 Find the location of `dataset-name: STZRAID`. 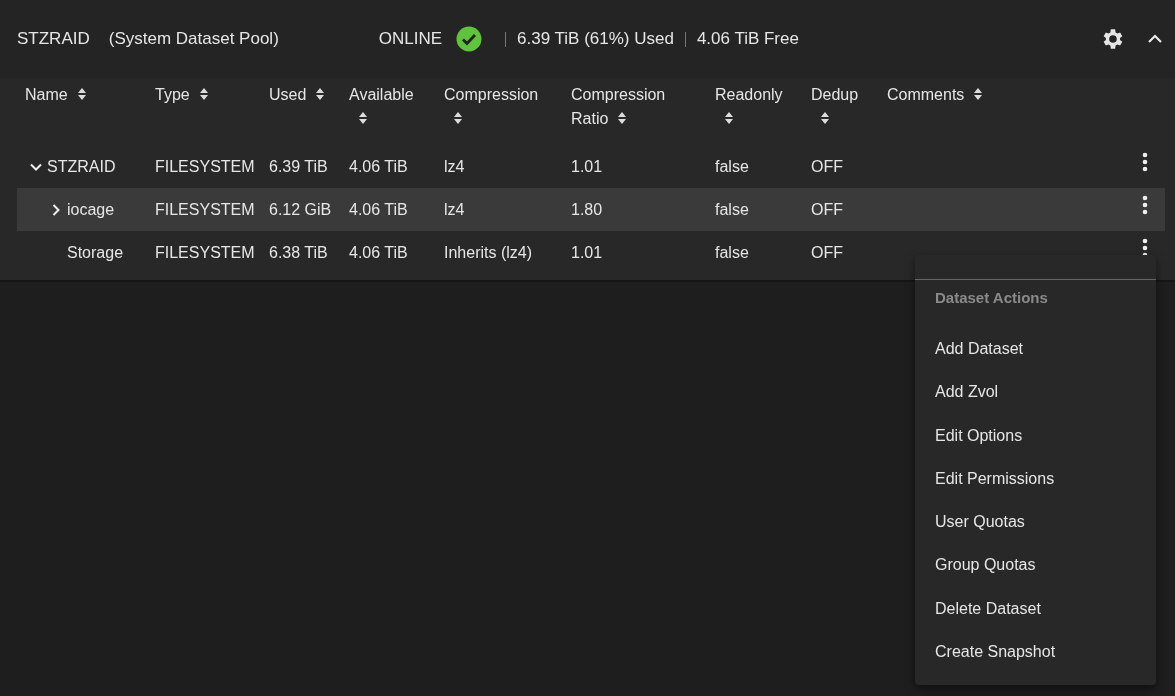

dataset-name: STZRAID is located at coordinates (81, 166).